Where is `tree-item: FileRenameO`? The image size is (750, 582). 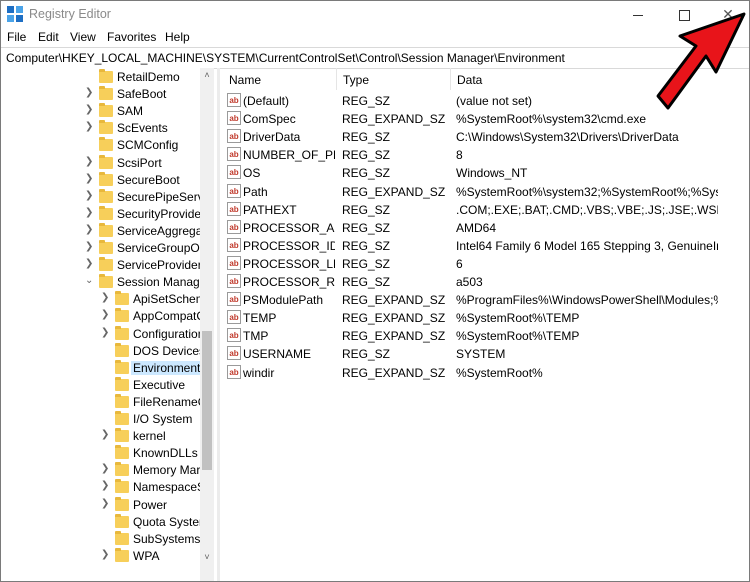 tree-item: FileRenameO is located at coordinates (104, 402).